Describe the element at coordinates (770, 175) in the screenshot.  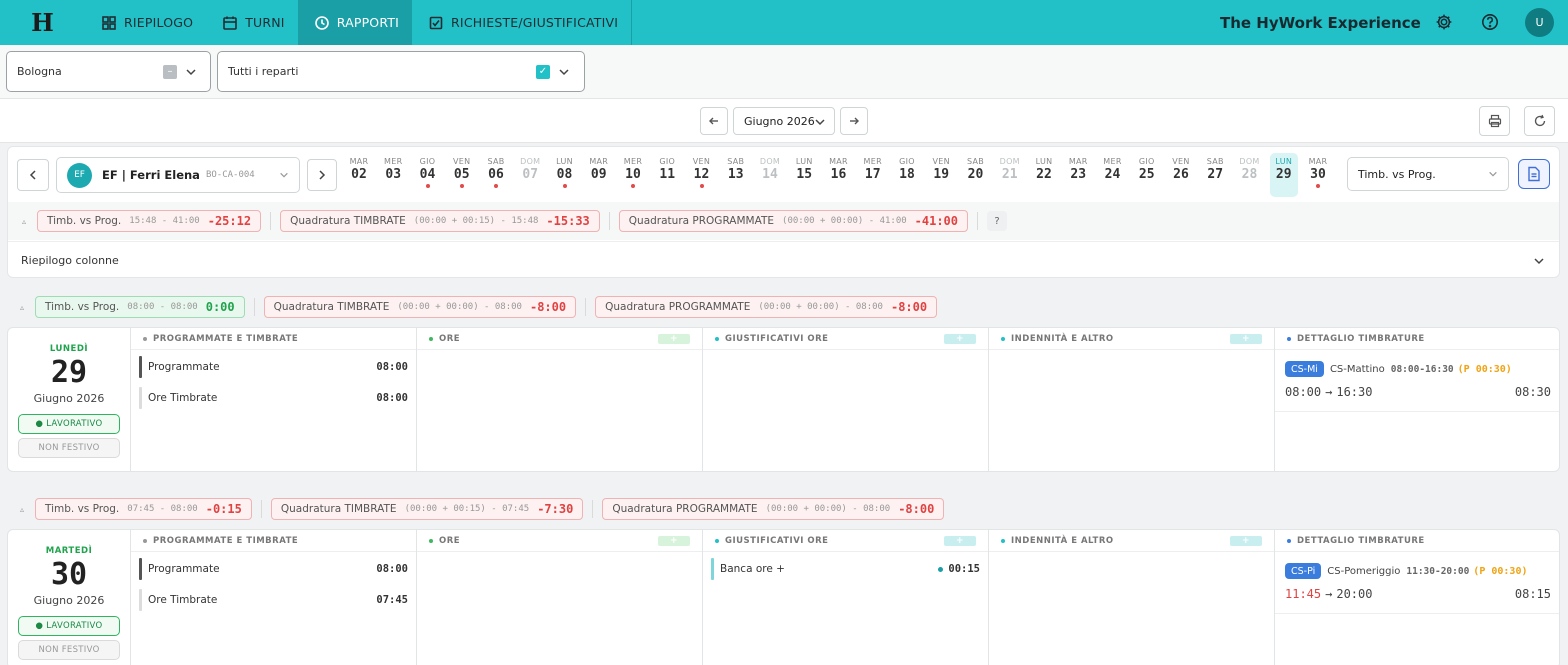
I see `calendar-day-14: DOM 14` at that location.